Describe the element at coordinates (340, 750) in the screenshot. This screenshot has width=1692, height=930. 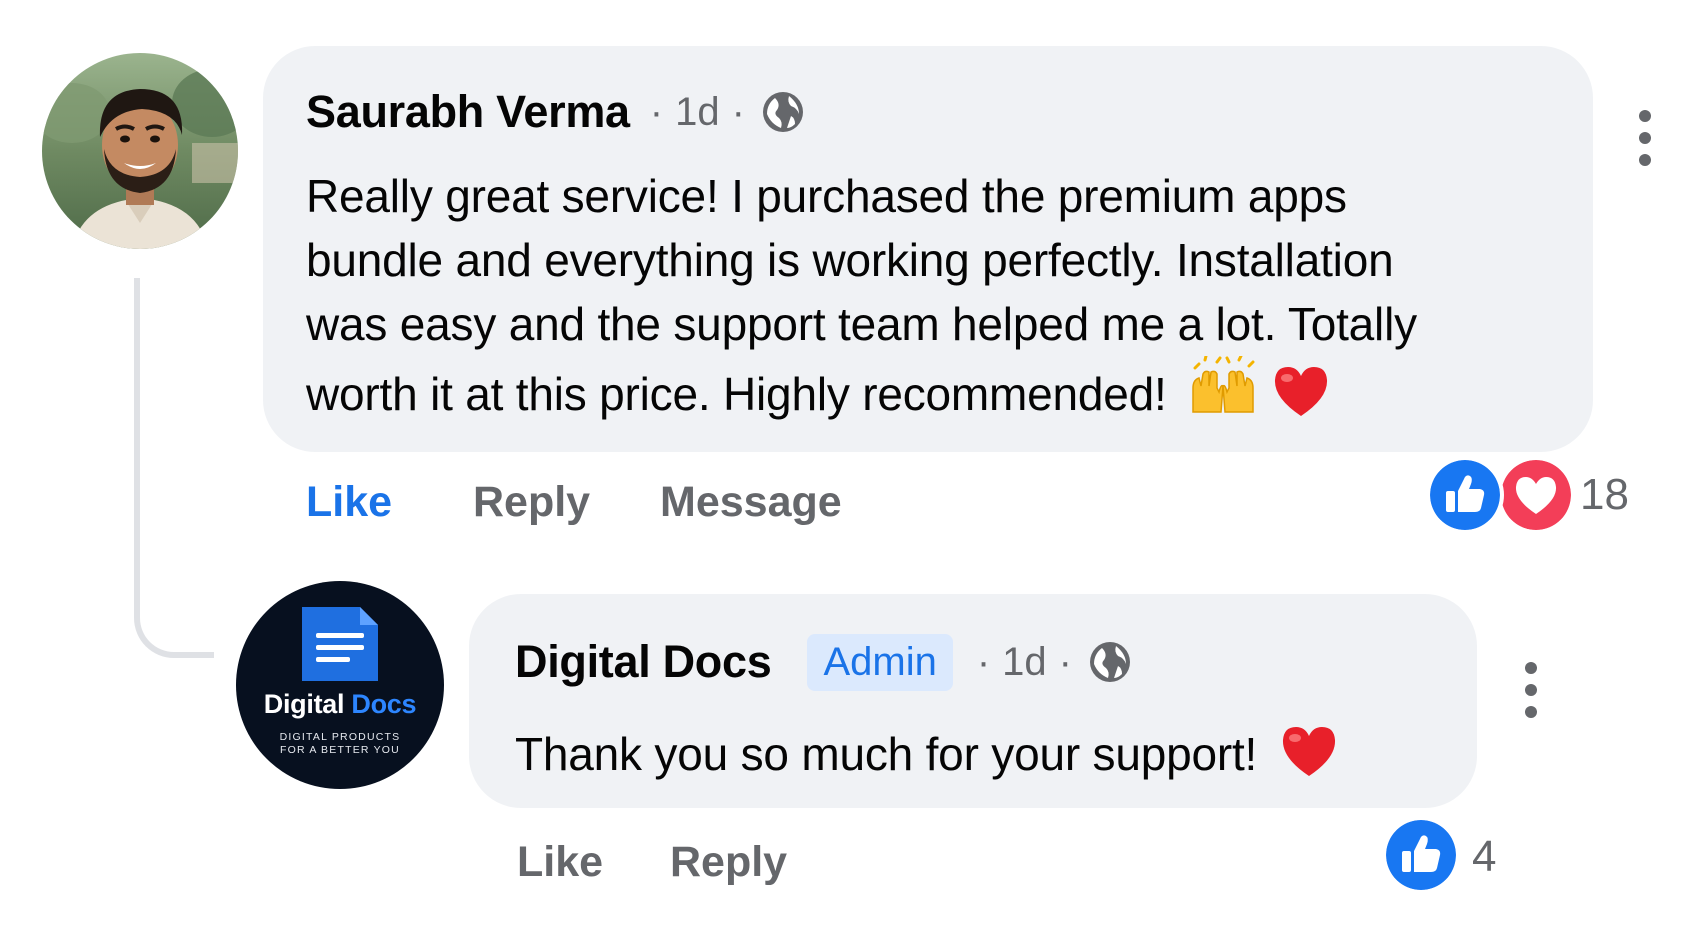
I see `brand-tagline-line: FOR A BETTER YOU` at that location.